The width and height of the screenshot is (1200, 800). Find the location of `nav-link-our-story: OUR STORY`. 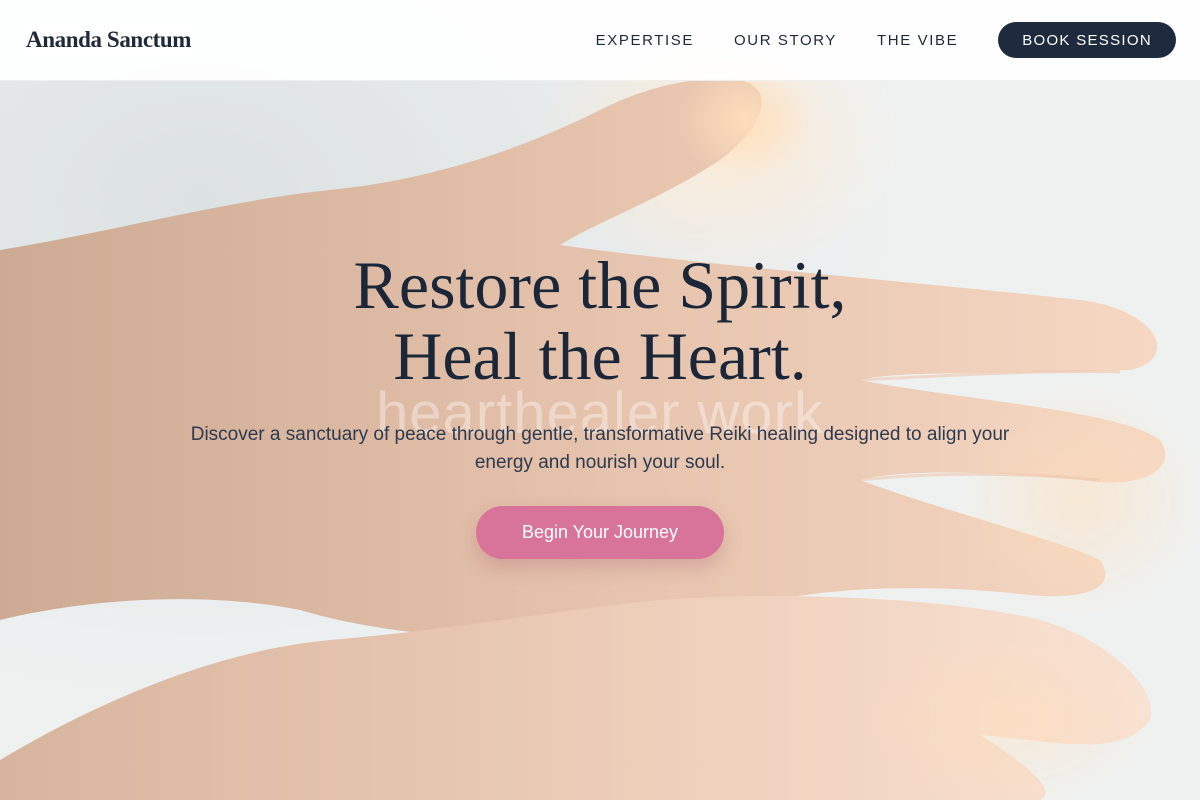

nav-link-our-story: OUR STORY is located at coordinates (785, 40).